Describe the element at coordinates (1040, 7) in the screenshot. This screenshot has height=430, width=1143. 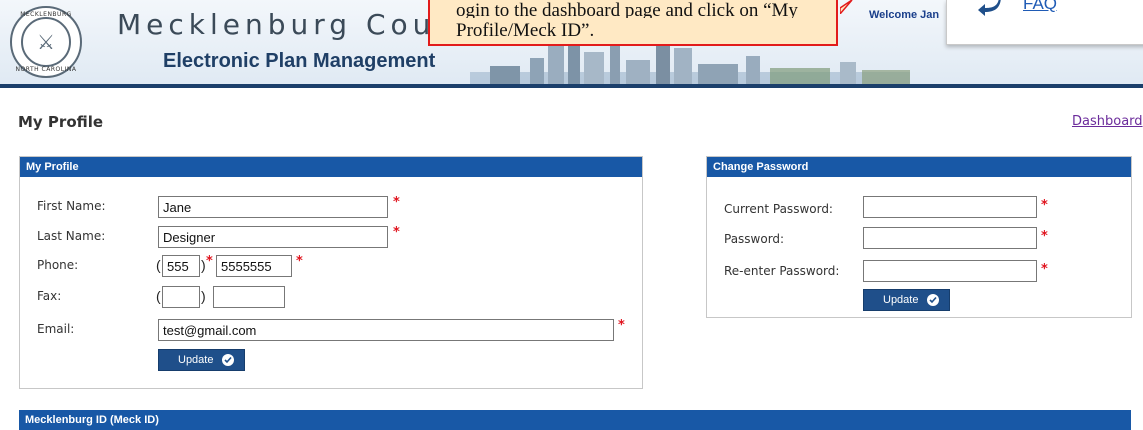
I see `faq-link: FAQ` at that location.